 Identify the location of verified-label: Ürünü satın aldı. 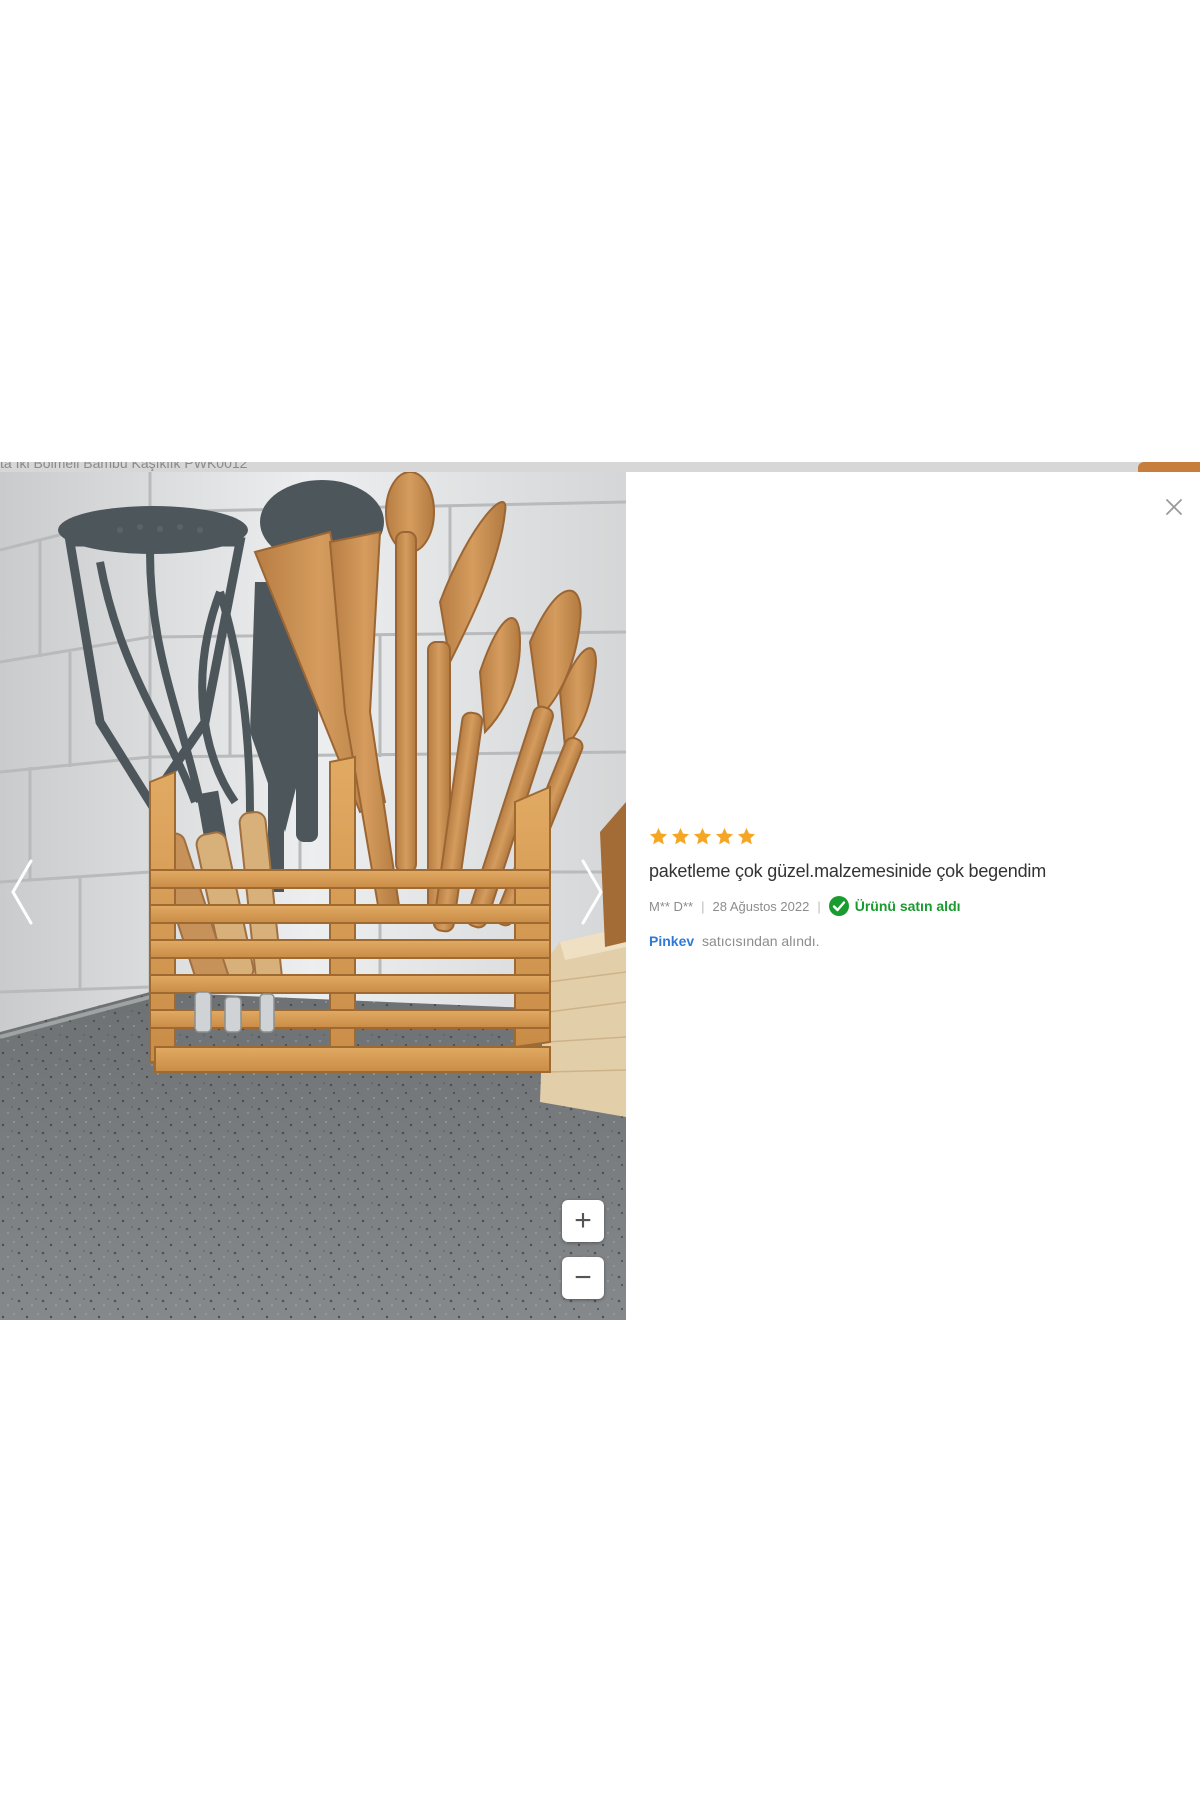
(907, 906).